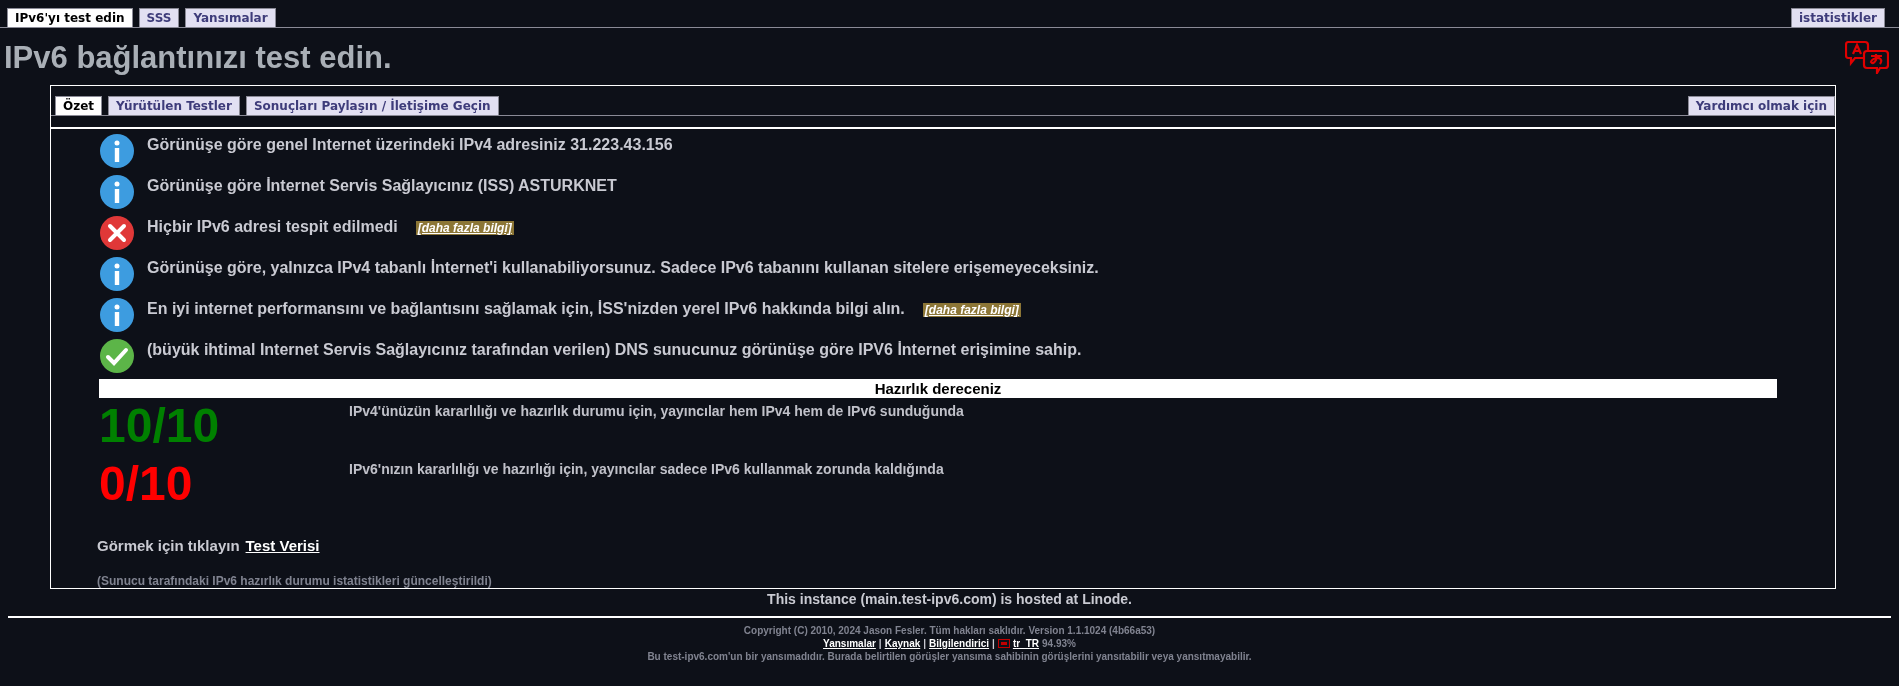 Image resolution: width=1899 pixels, height=686 pixels. What do you see at coordinates (949, 656) in the screenshot?
I see `disclaimer-text: Bu test-ipv6.com'un bir yansımadıdır. Burada belirtilen görüşler yansıma sahibinin görüşlerini yansıtabilir veya yansıtmayabilir.` at bounding box center [949, 656].